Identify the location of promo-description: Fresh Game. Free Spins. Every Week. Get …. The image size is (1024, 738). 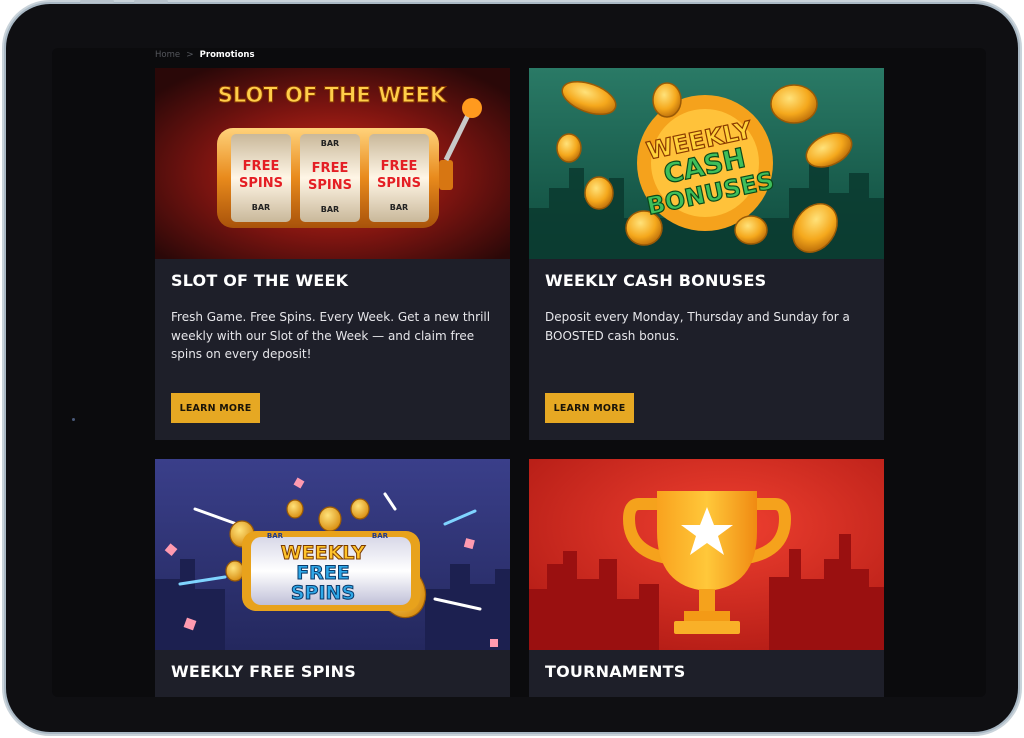
(331, 335).